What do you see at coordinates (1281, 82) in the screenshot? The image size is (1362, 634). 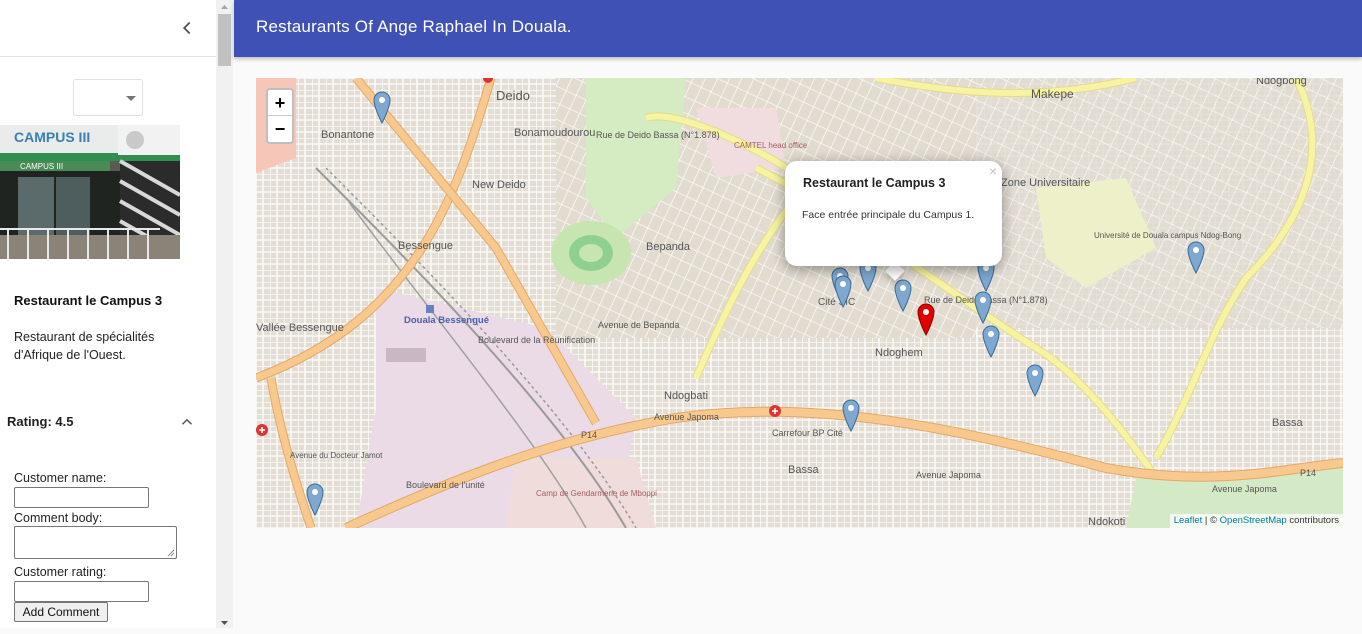 I see `label-ndogbong: Ndogbong` at bounding box center [1281, 82].